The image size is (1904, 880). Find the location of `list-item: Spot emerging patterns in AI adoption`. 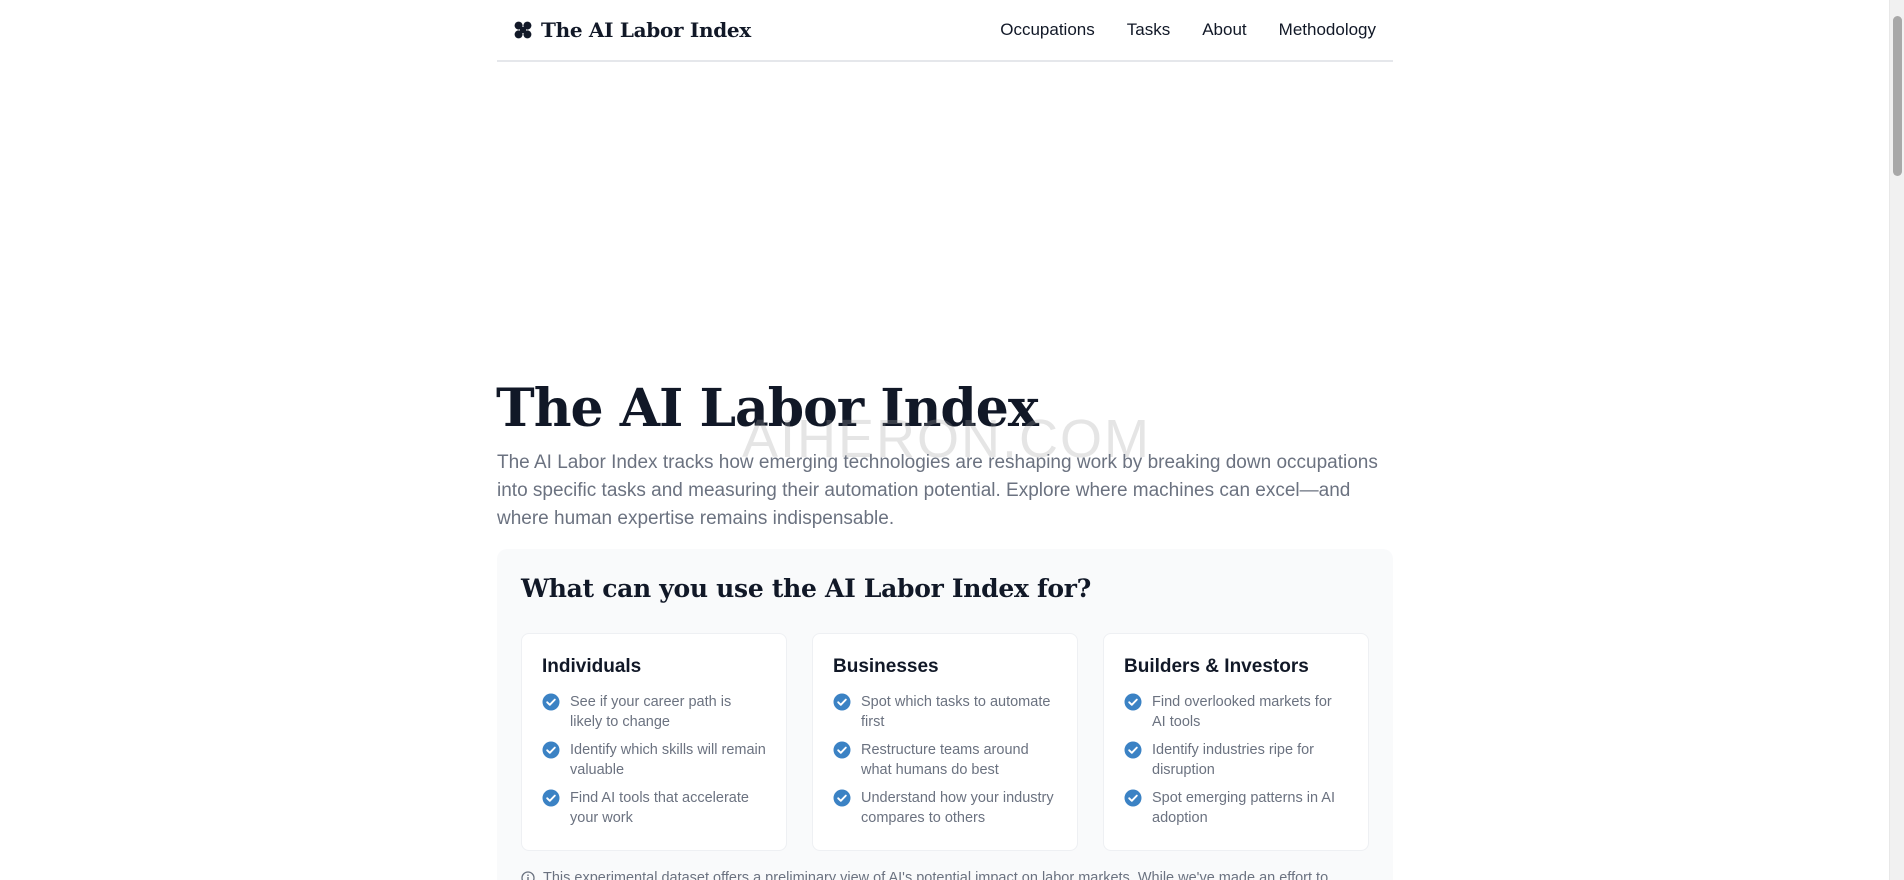

list-item: Spot emerging patterns in AI adoption is located at coordinates (1236, 808).